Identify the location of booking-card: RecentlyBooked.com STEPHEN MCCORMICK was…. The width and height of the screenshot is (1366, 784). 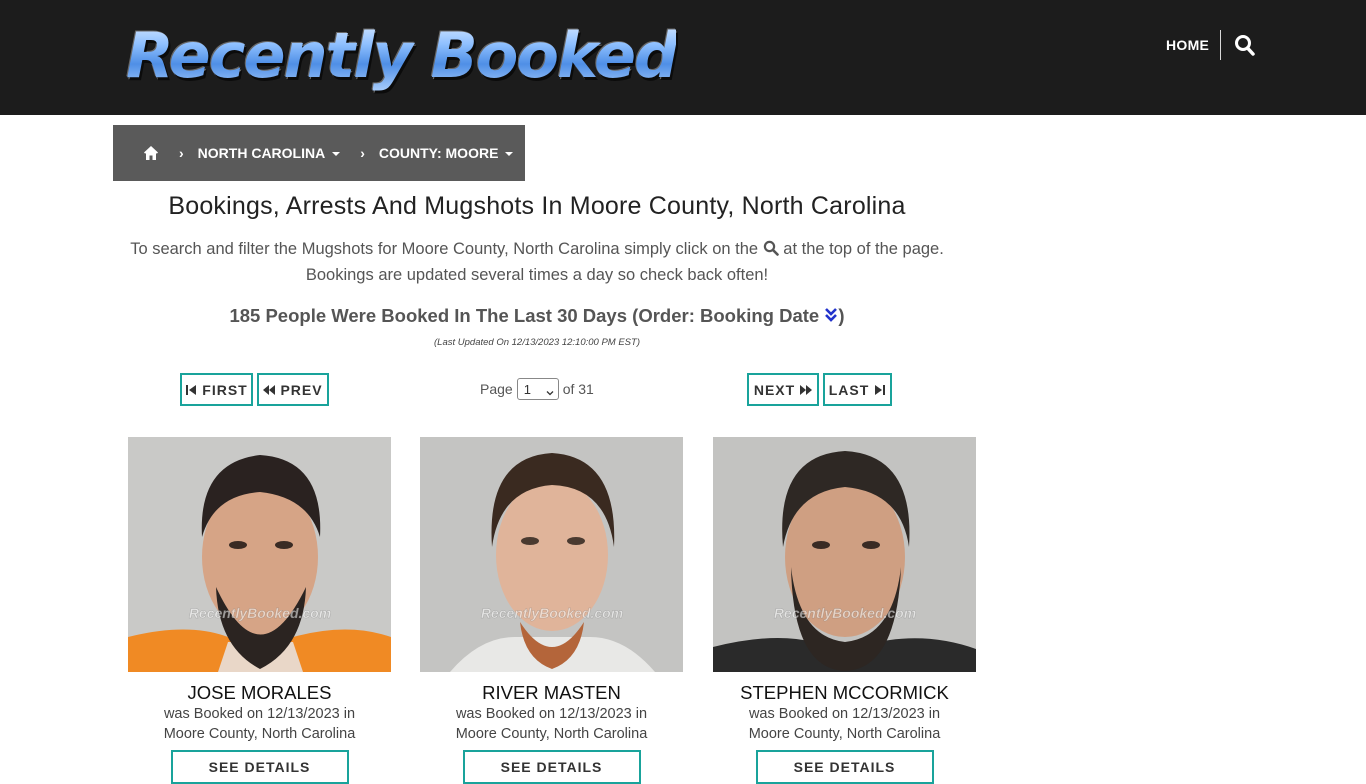
(844, 610).